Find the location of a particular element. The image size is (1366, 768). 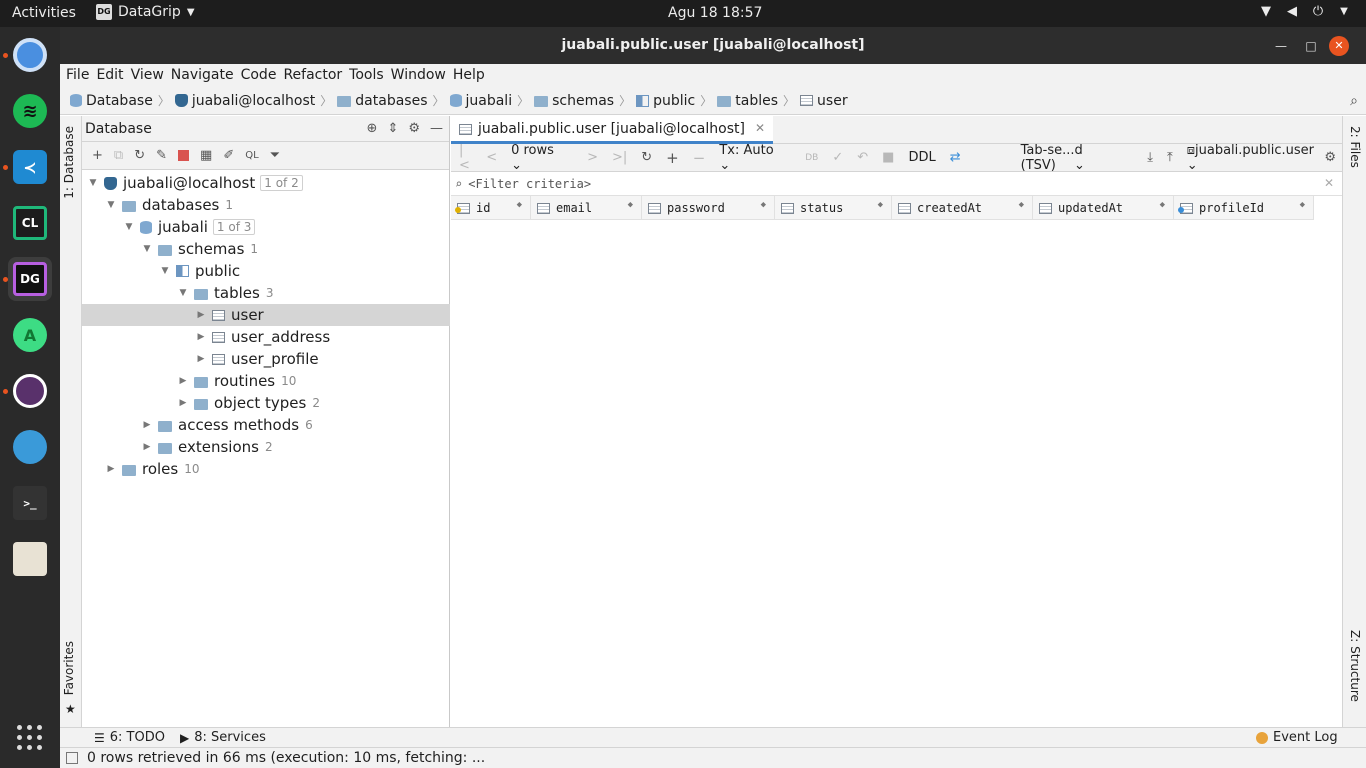

menu-code: Code is located at coordinates (261, 75).